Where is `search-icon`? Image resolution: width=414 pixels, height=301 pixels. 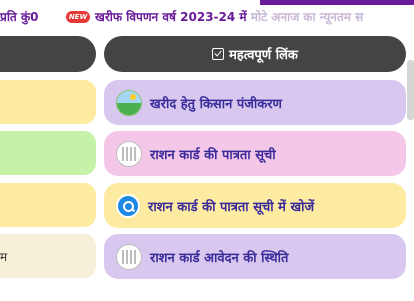 search-icon is located at coordinates (128, 205).